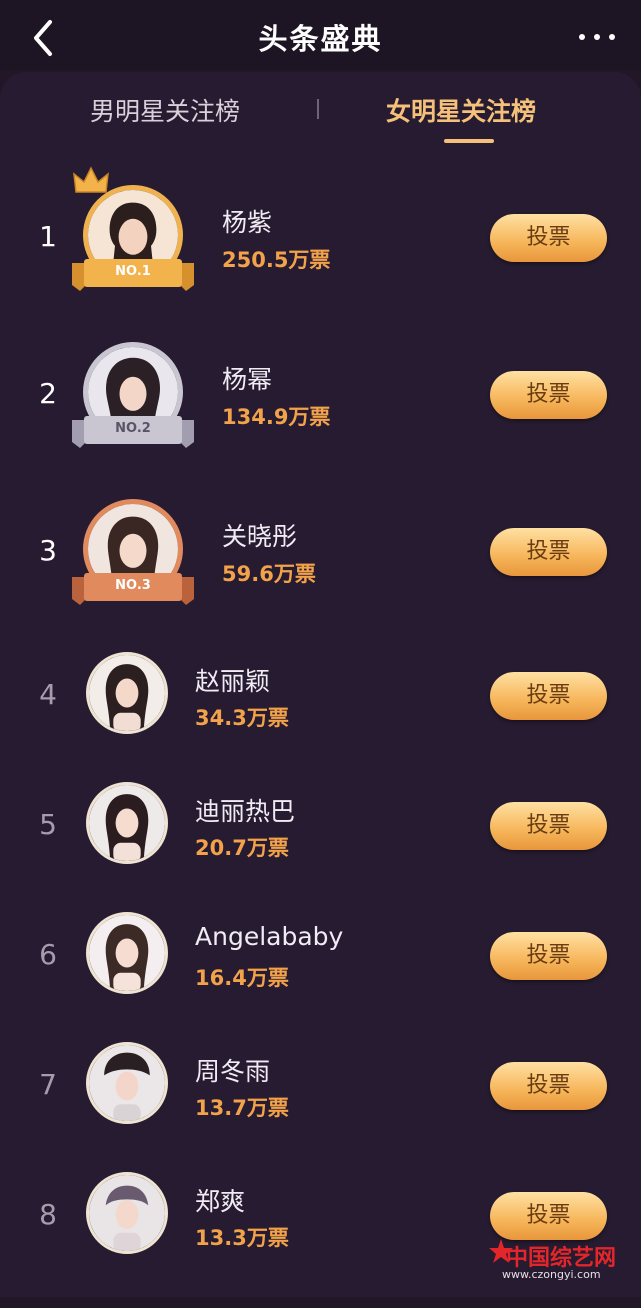 Image resolution: width=641 pixels, height=1308 pixels. I want to click on vote-count: 20.7万票, so click(242, 848).